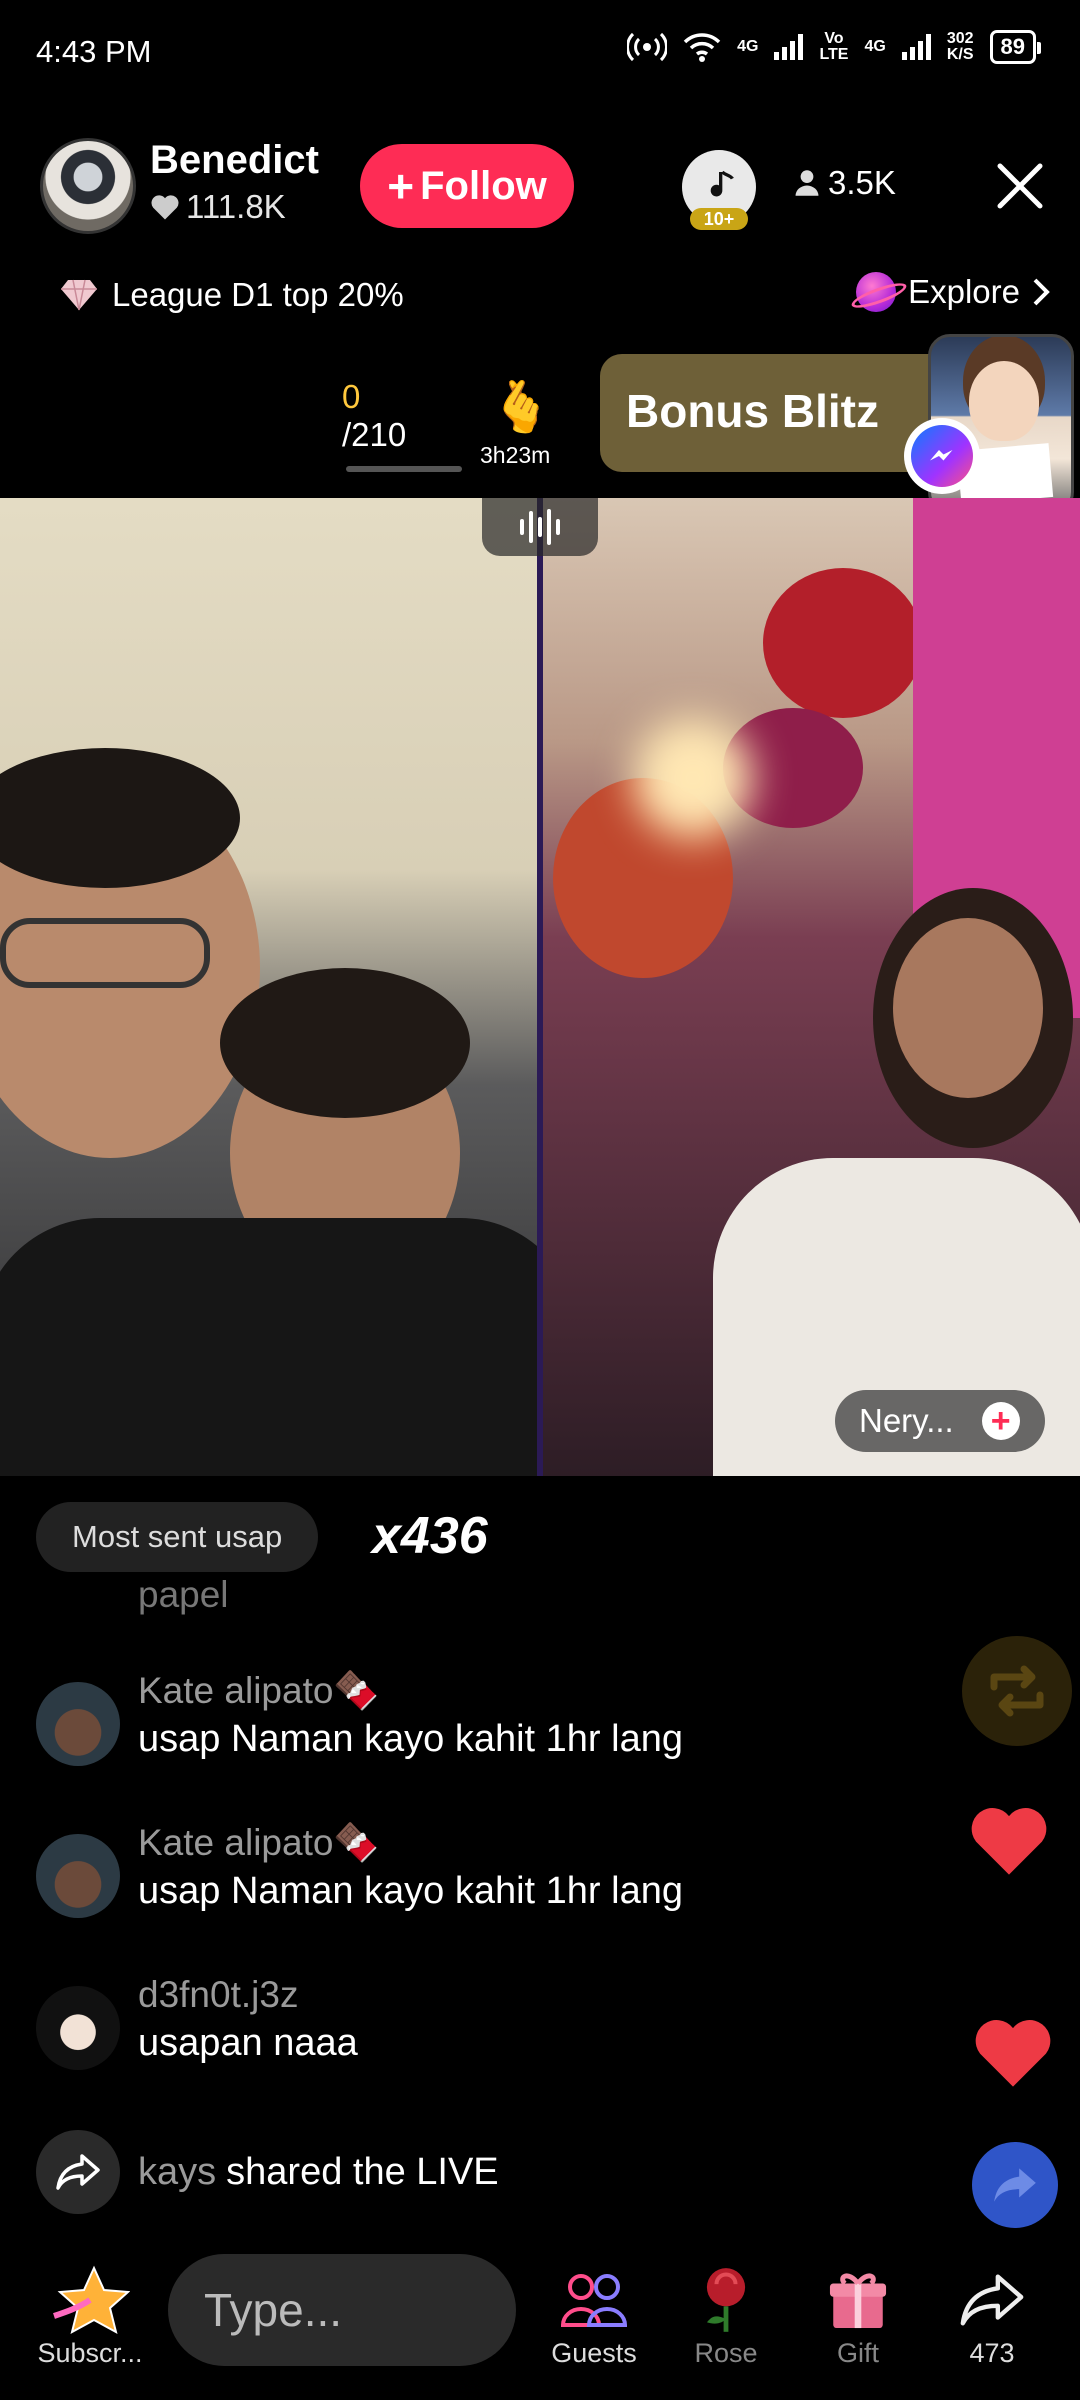 This screenshot has height=2400, width=1080. What do you see at coordinates (1015, 47) in the screenshot?
I see `battery-indicator: 89` at bounding box center [1015, 47].